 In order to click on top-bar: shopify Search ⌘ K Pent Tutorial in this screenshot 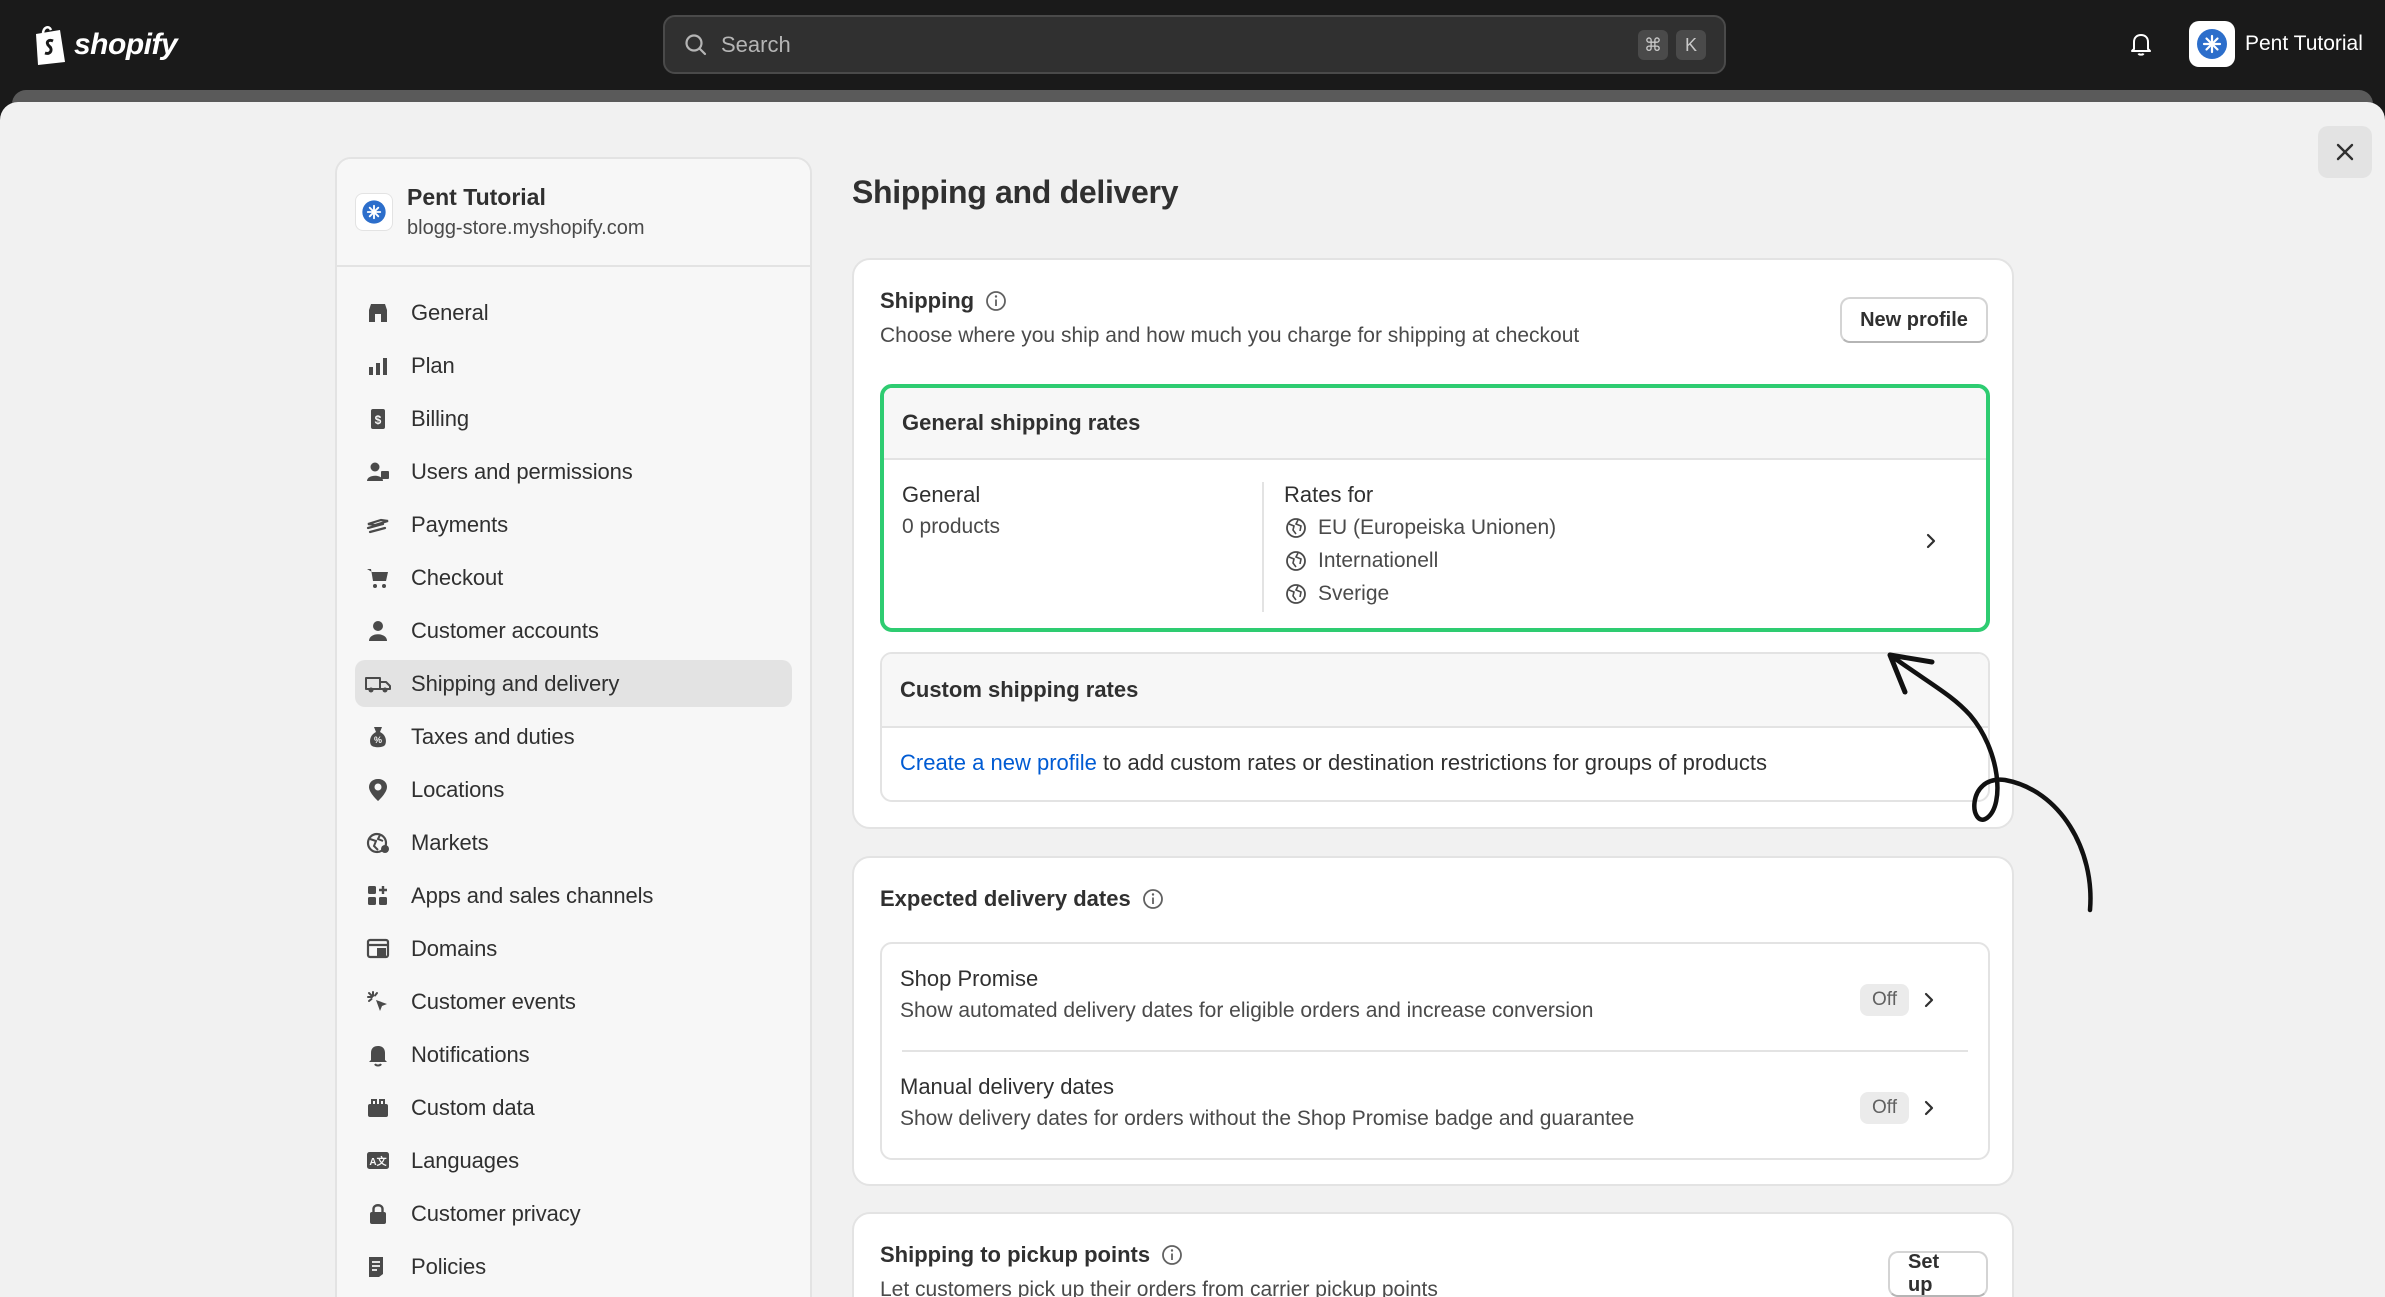, I will do `click(1192, 45)`.